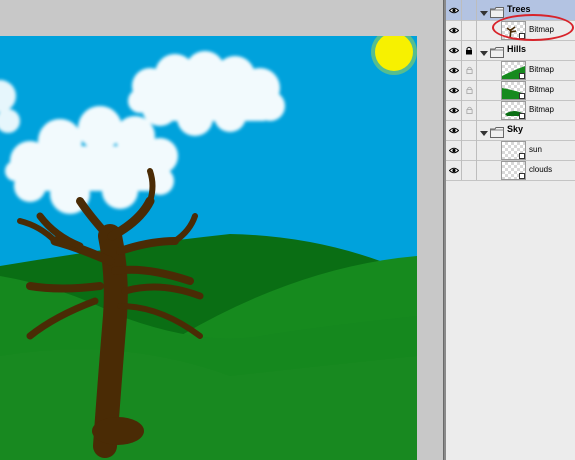 This screenshot has height=460, width=575. I want to click on layer-row: sun, so click(510, 150).